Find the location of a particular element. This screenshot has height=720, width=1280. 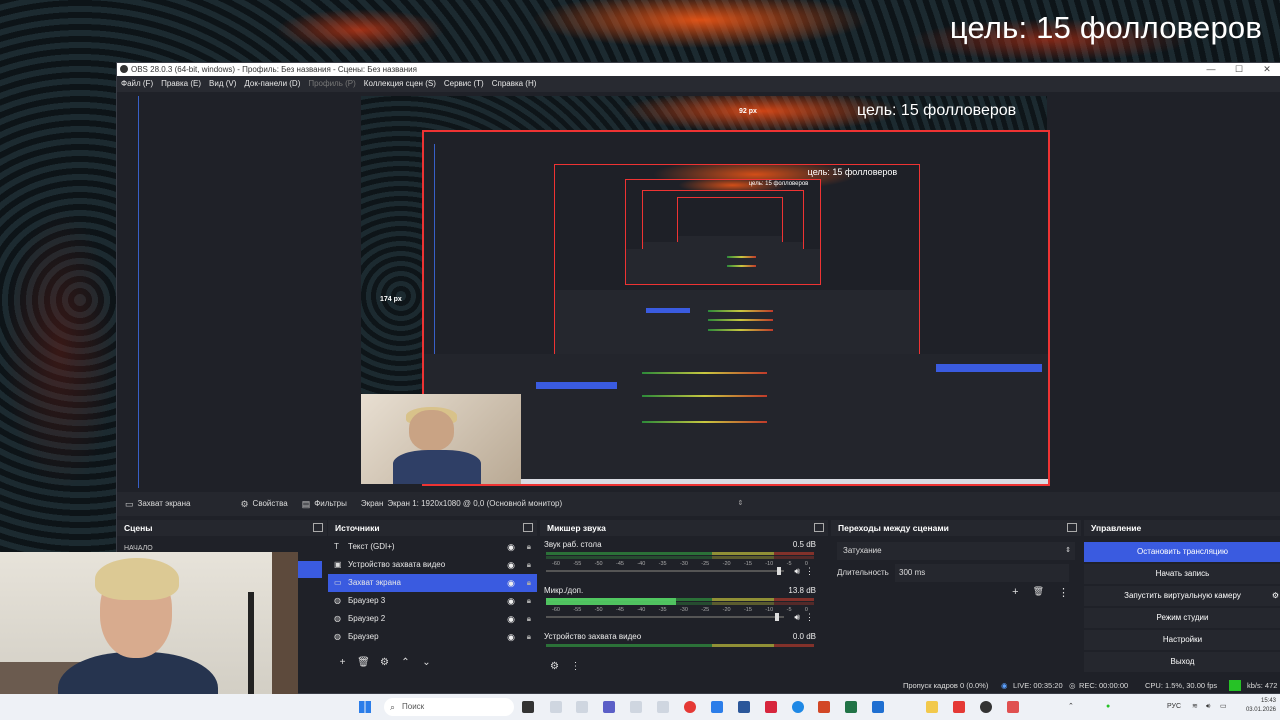

taskbar-search-box: ⌕ Поиск is located at coordinates (449, 707).